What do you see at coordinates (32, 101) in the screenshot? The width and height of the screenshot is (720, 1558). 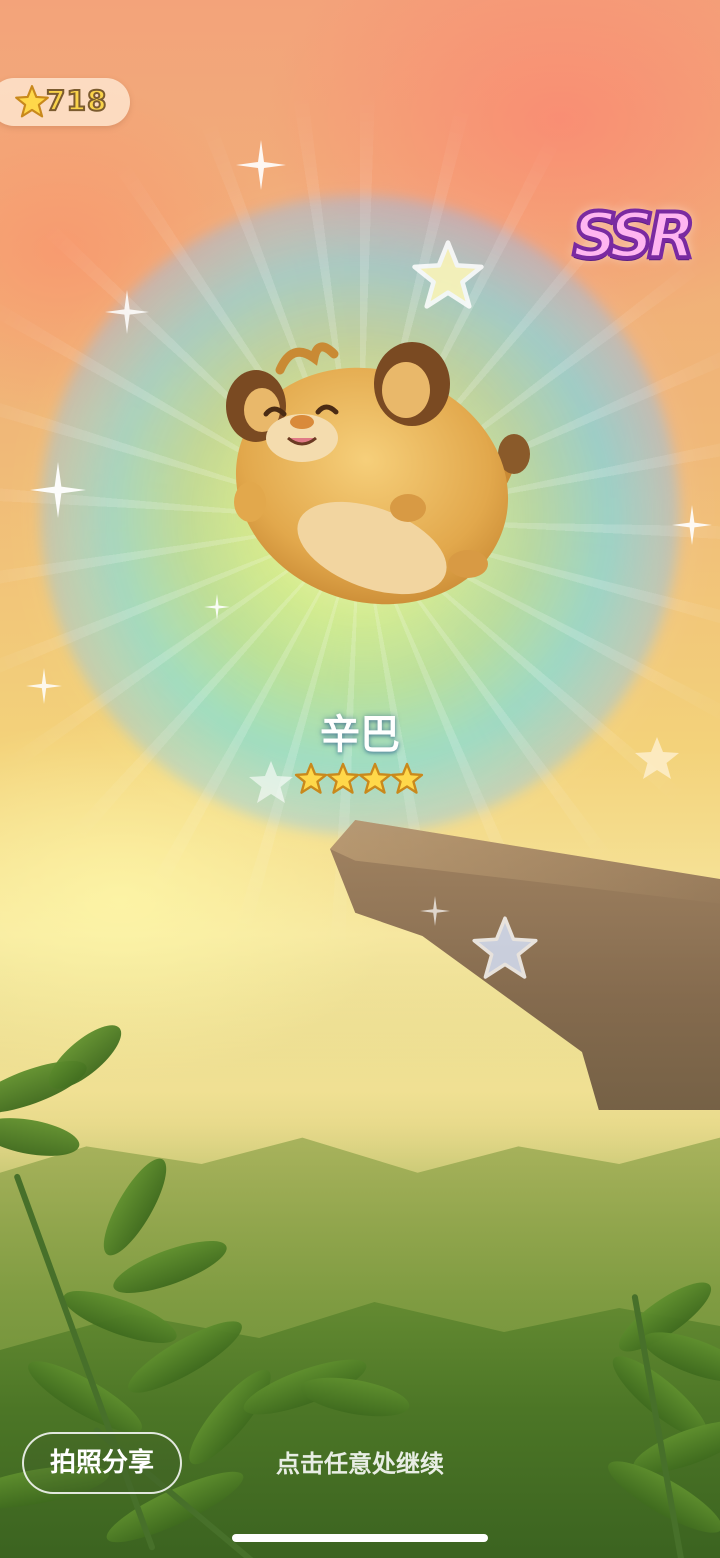 I see `star-icon` at bounding box center [32, 101].